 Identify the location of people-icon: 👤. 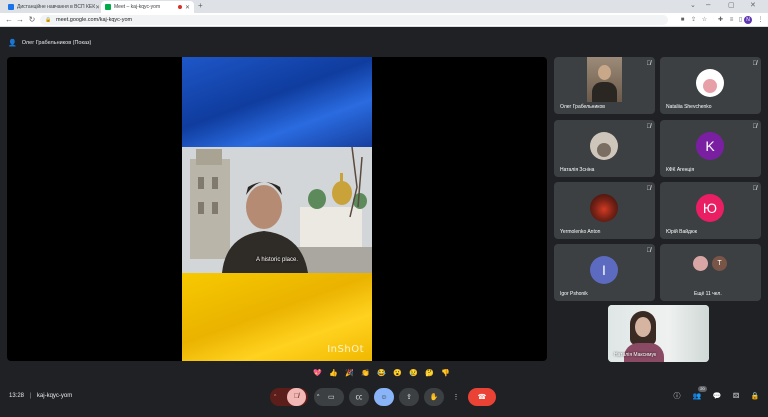
(12, 43).